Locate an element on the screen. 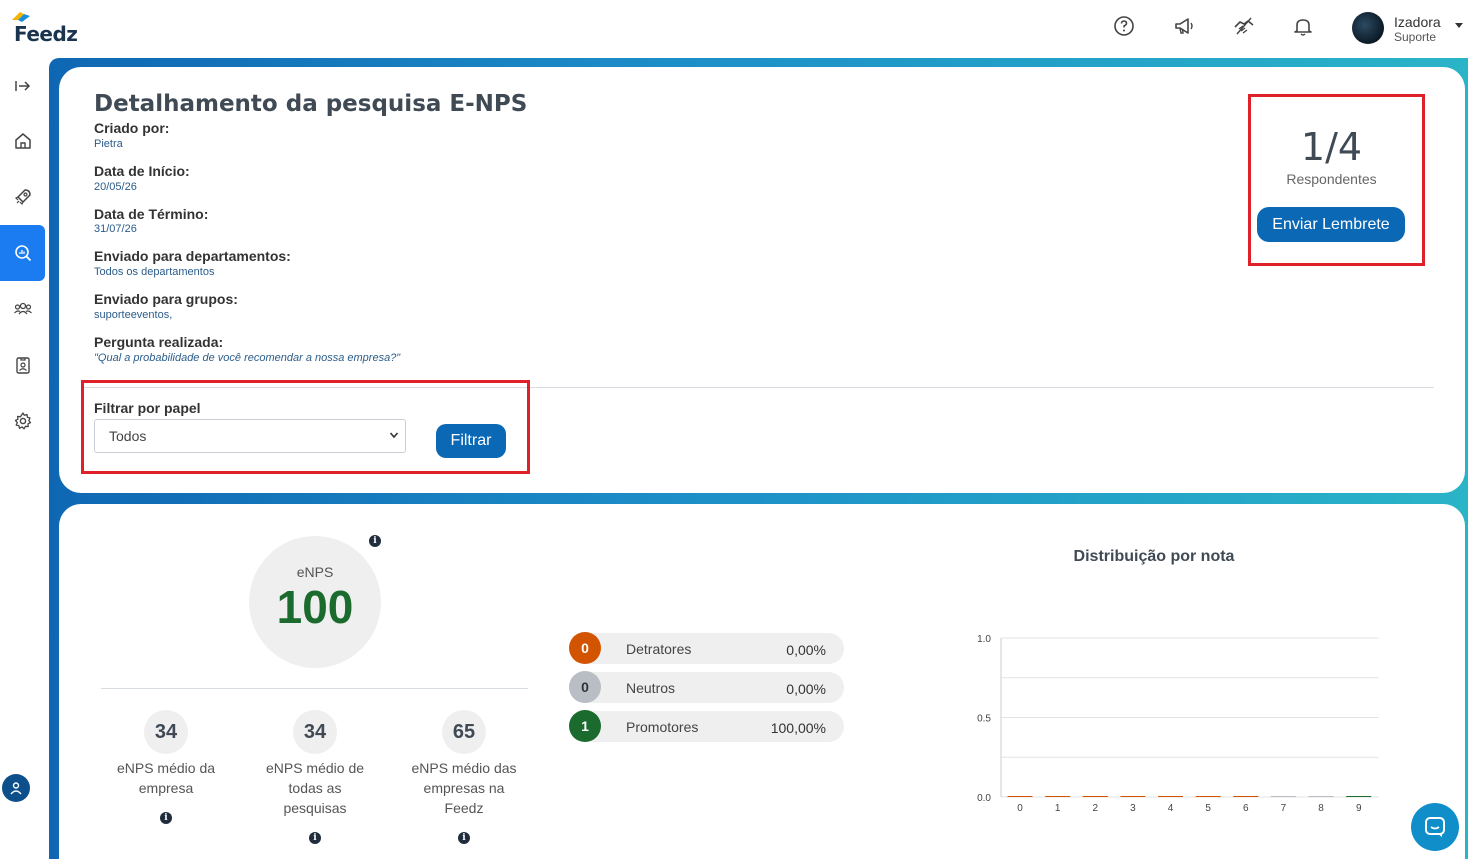 Image resolution: width=1468 pixels, height=859 pixels. user-menu: Izadora Suporte is located at coordinates (1407, 28).